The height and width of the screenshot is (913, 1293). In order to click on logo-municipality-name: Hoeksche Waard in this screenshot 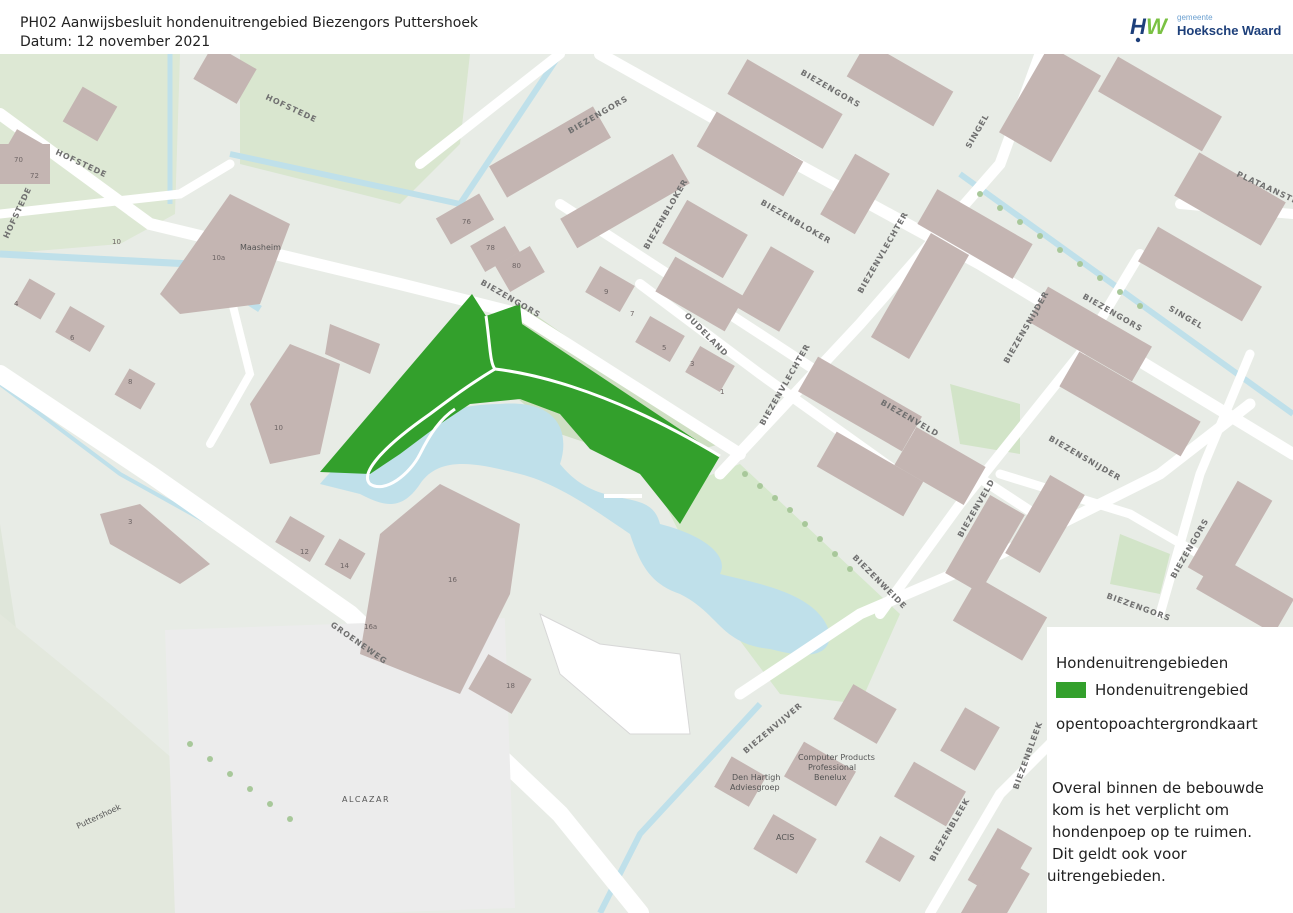, I will do `click(1229, 30)`.